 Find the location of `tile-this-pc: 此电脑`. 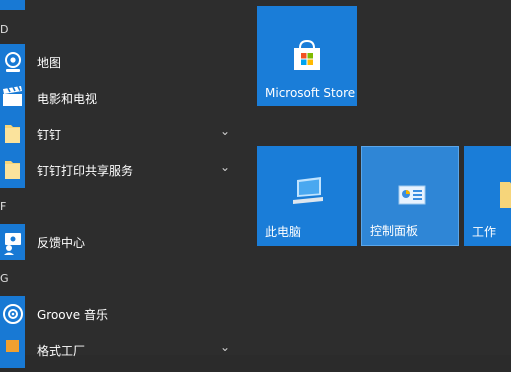

tile-this-pc: 此电脑 is located at coordinates (307, 196).